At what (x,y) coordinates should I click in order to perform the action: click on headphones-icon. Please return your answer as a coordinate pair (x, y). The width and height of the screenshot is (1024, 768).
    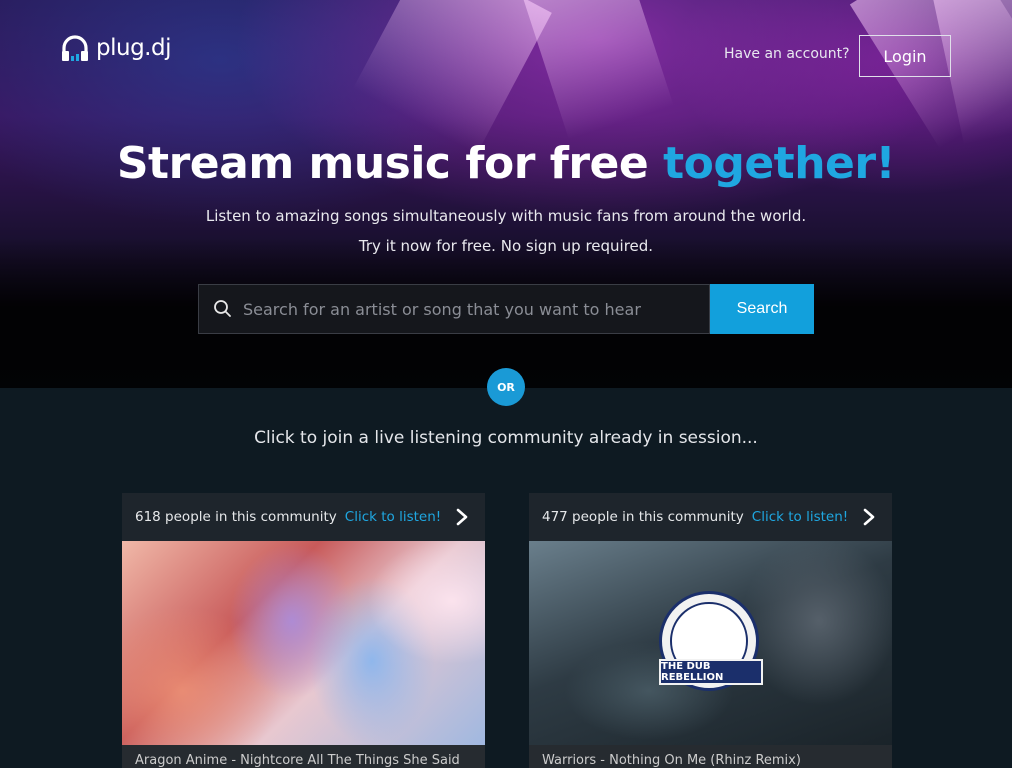
    Looking at the image, I should click on (75, 48).